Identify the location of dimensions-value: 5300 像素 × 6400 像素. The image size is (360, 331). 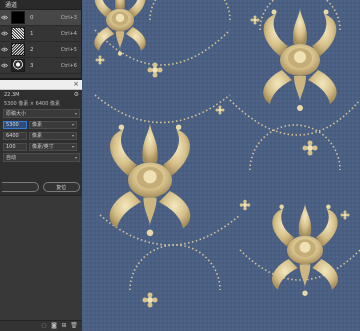
(32, 104).